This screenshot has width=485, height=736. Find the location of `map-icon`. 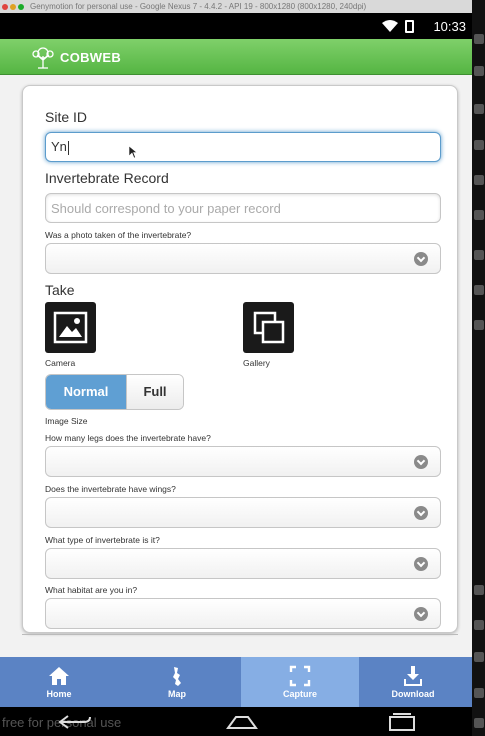

map-icon is located at coordinates (177, 676).